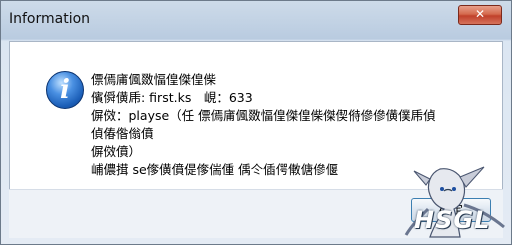 This screenshot has height=245, width=512. I want to click on message-line-3: 偋傚：playse（任 僄傿庯偑敪愊偟傑偟偨傑偰偫傪傪僙僕乕偵偵偆偺傟僨, so click(263, 124).